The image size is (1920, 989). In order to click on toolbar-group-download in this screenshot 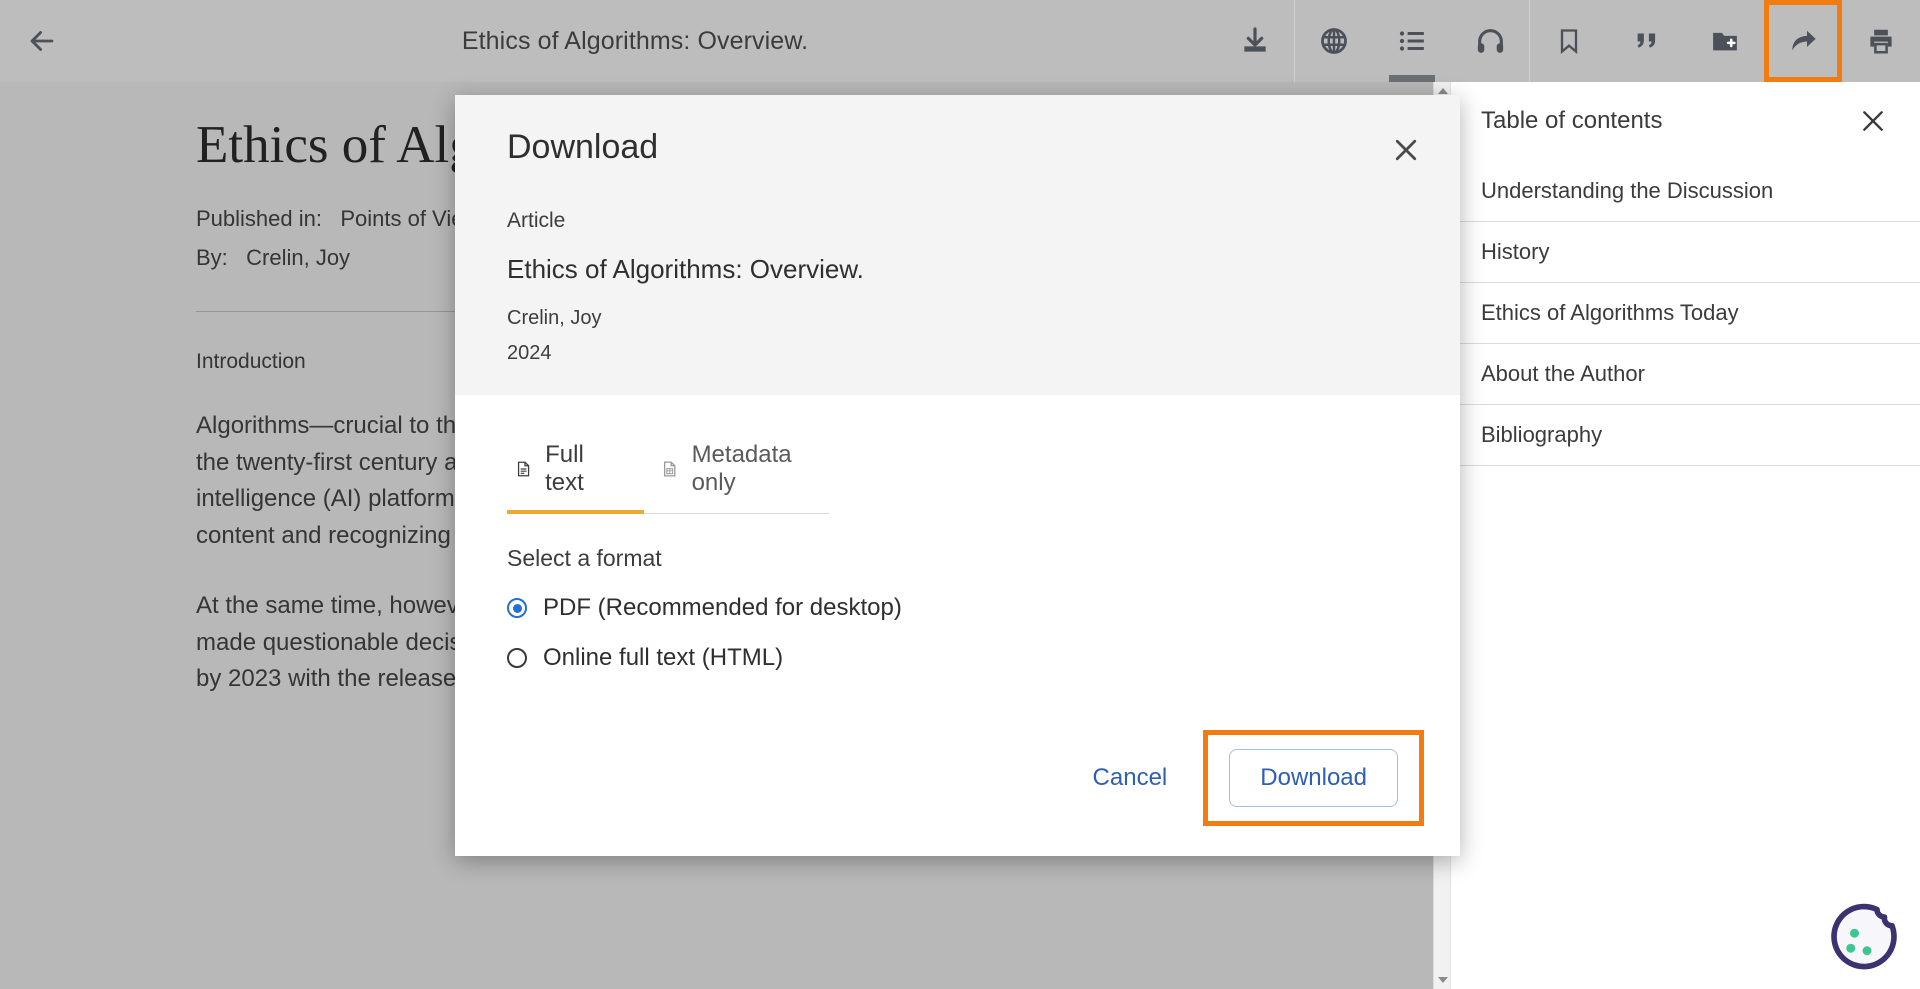, I will do `click(1255, 41)`.